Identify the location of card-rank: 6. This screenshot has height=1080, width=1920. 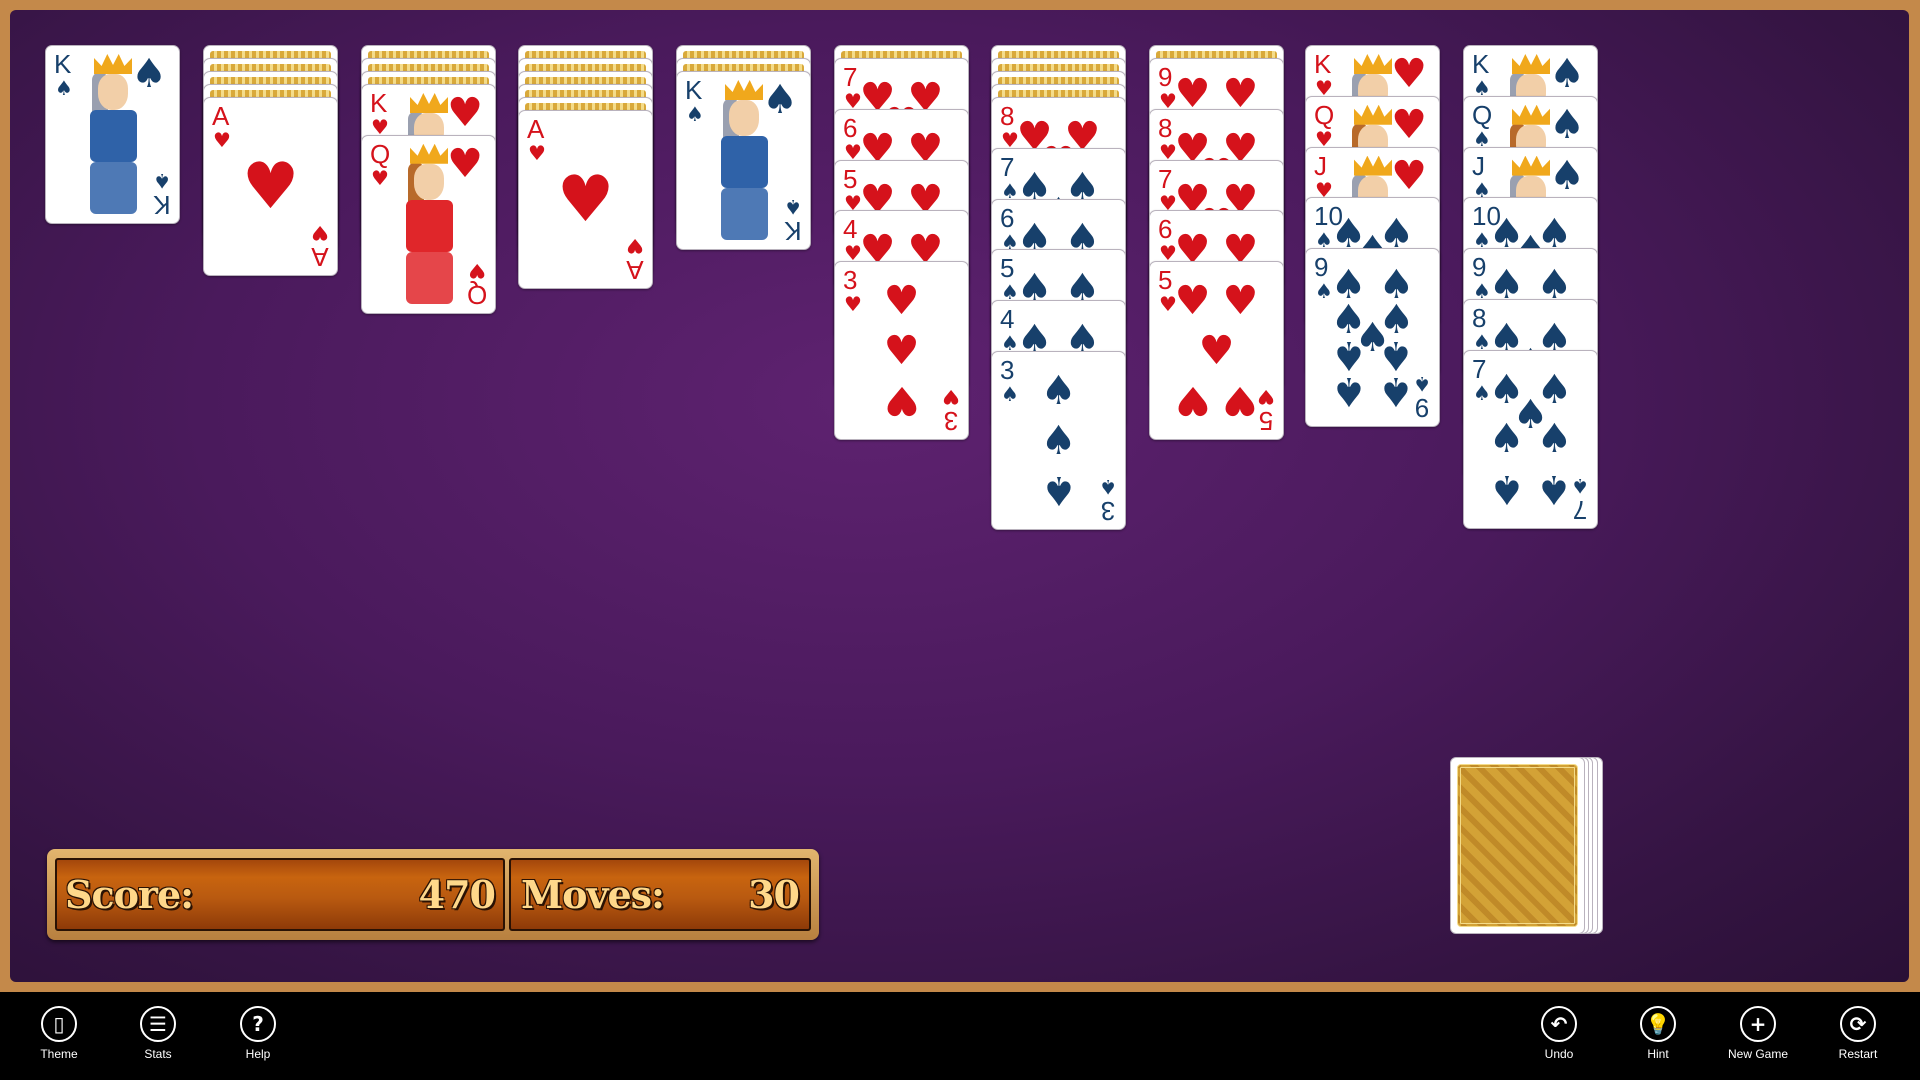
(1165, 229).